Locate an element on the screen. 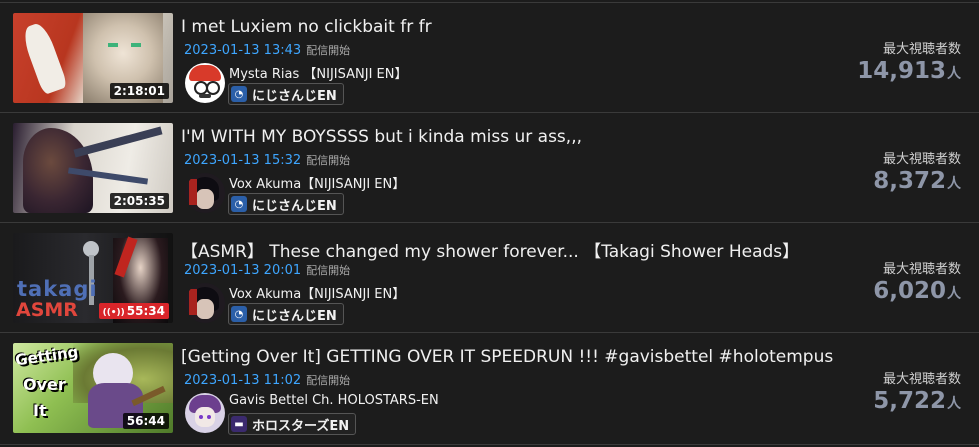 The image size is (979, 447). channel-name: Mysta Rias 【NIJISANJI EN】 is located at coordinates (318, 72).